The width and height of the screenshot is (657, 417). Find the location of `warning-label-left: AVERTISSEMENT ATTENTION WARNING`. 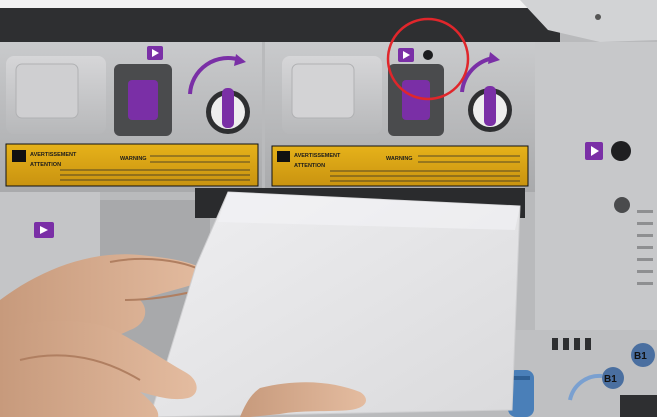

warning-label-left: AVERTISSEMENT ATTENTION WARNING is located at coordinates (132, 165).